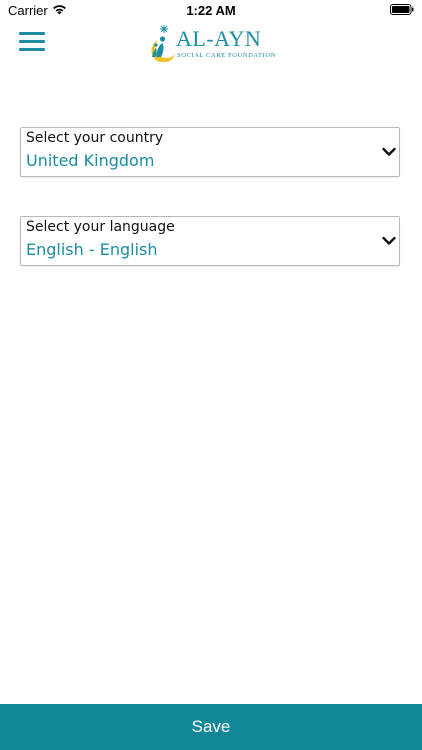 The width and height of the screenshot is (422, 750). I want to click on logo-title: AL-AYN, so click(219, 38).